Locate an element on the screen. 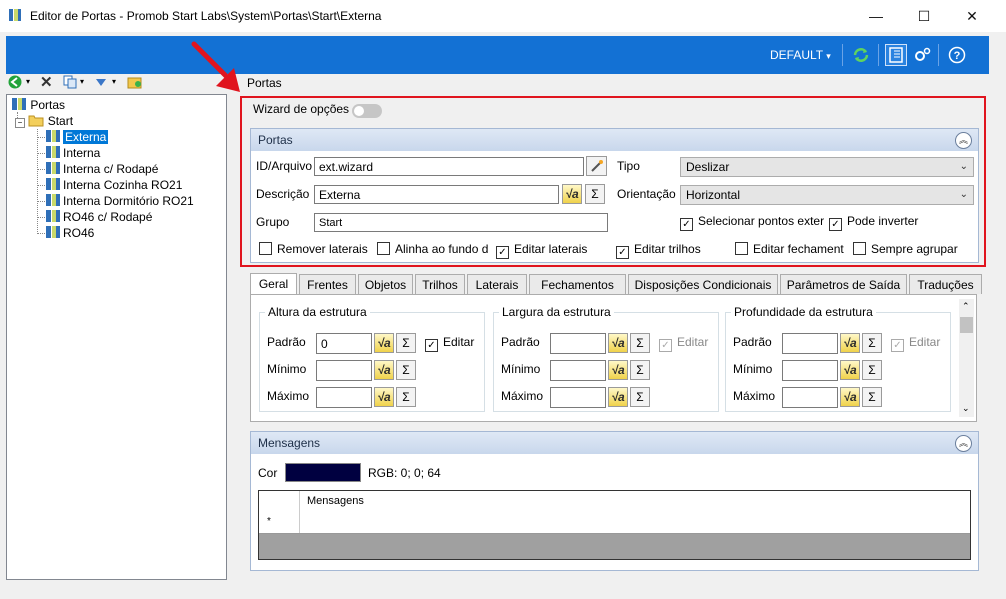 The image size is (1006, 599). panel-view-icon is located at coordinates (896, 55).